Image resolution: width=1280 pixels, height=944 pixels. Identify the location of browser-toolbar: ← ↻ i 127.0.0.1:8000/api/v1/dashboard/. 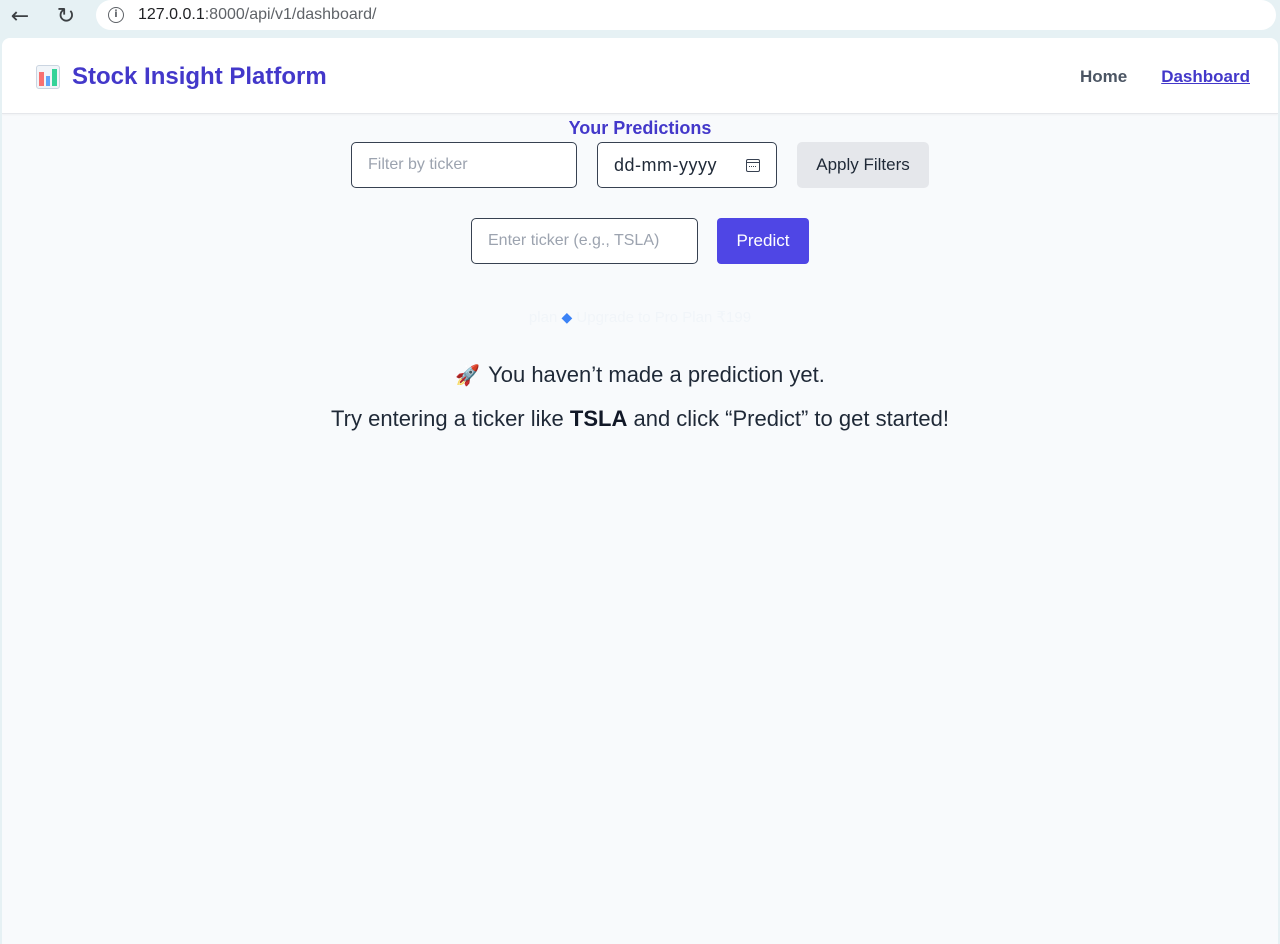
(640, 17).